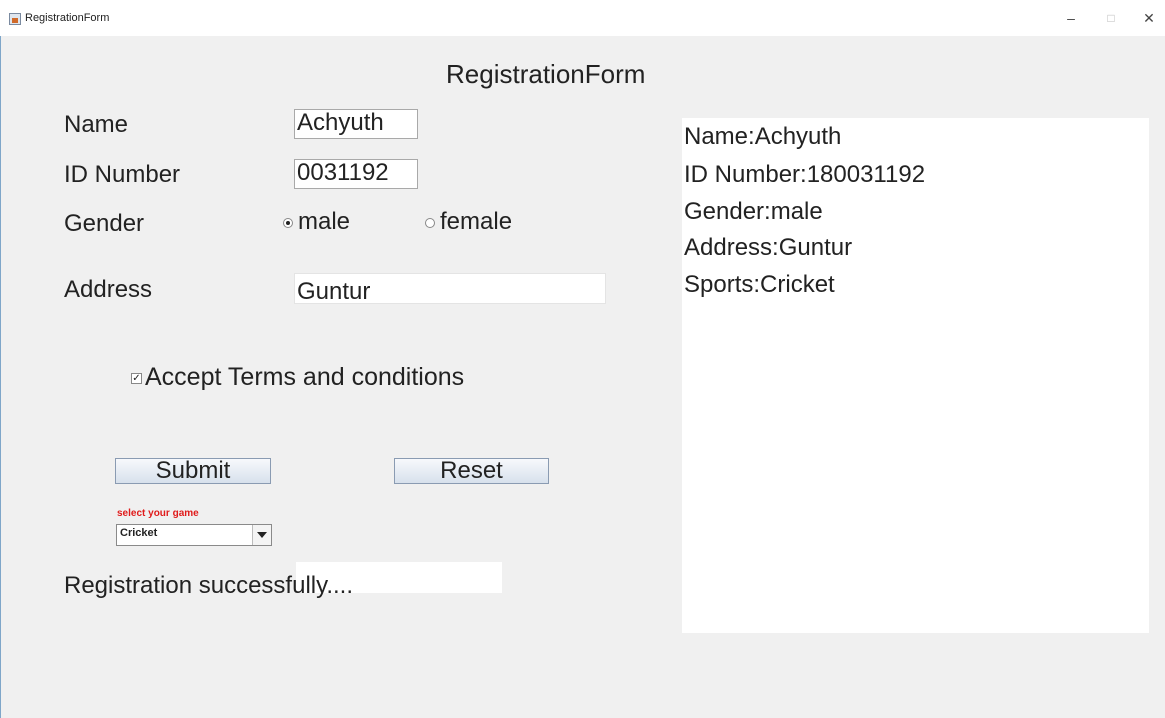 The height and width of the screenshot is (718, 1165). Describe the element at coordinates (1111, 18) in the screenshot. I see `maximize-button: □` at that location.